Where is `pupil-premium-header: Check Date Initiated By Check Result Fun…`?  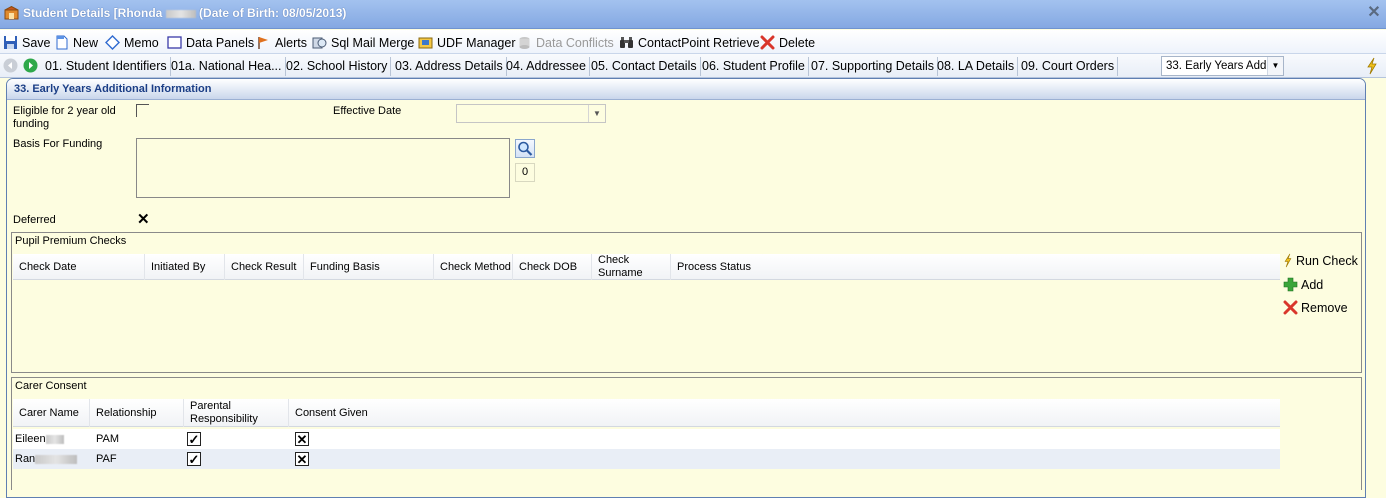 pupil-premium-header: Check Date Initiated By Check Result Fun… is located at coordinates (646, 267).